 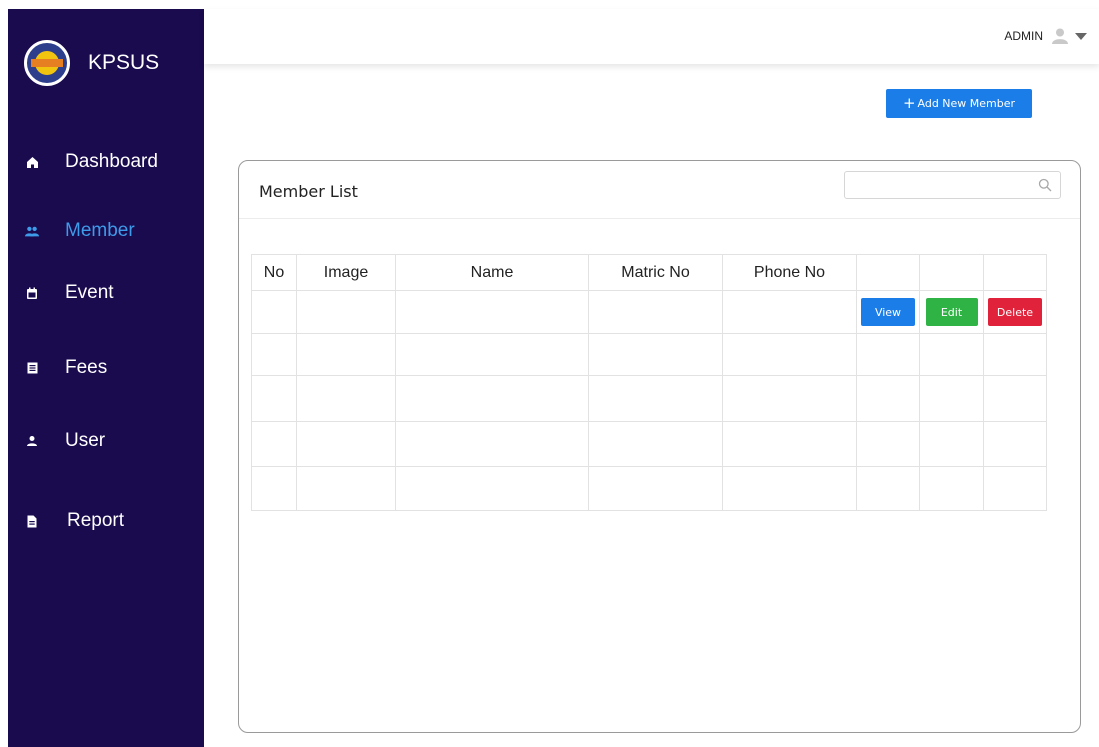 I want to click on cell-edit: Edit, so click(x=951, y=312).